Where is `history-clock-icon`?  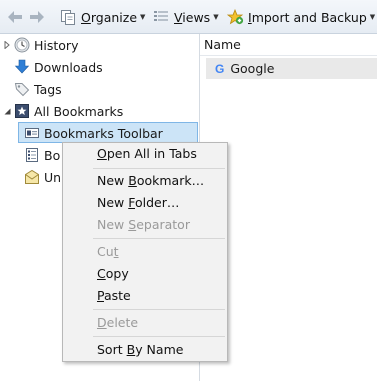
history-clock-icon is located at coordinates (22, 45).